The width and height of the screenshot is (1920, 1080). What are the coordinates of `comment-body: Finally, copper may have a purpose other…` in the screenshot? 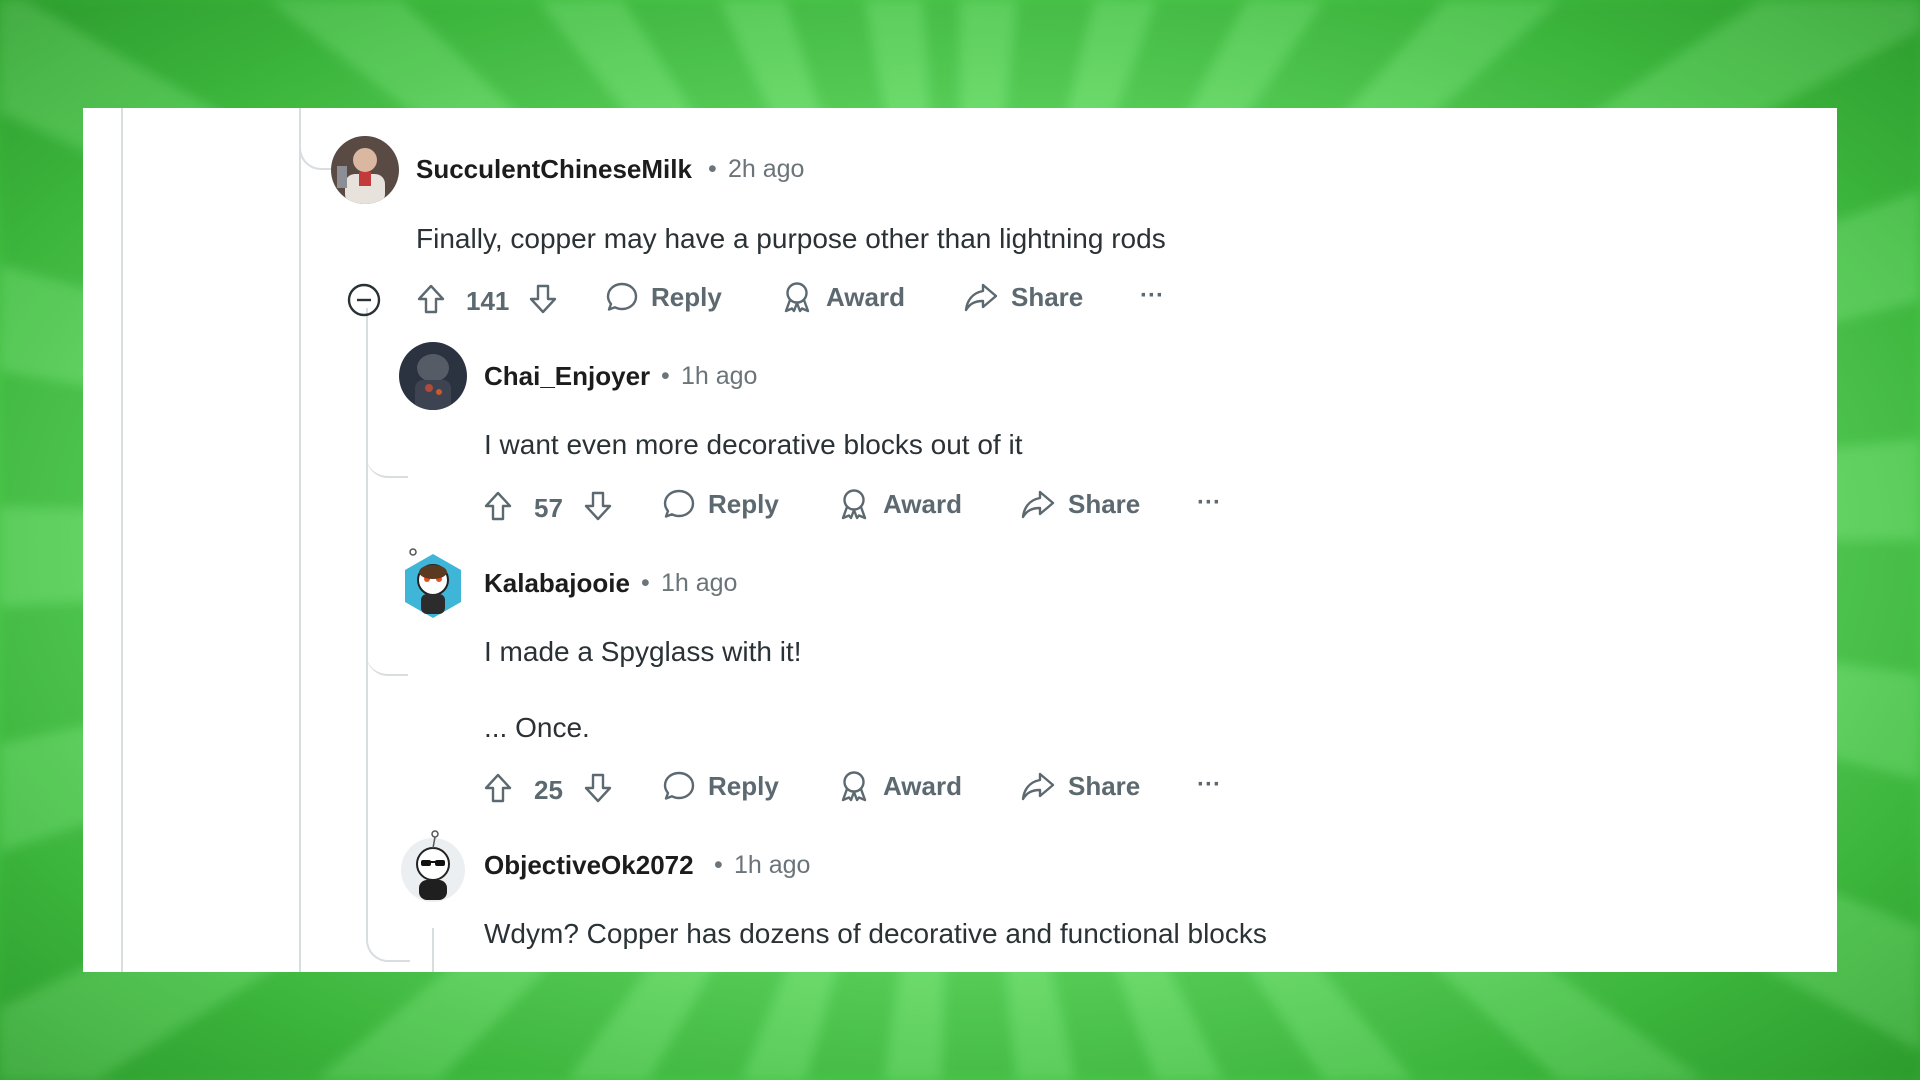 It's located at (791, 238).